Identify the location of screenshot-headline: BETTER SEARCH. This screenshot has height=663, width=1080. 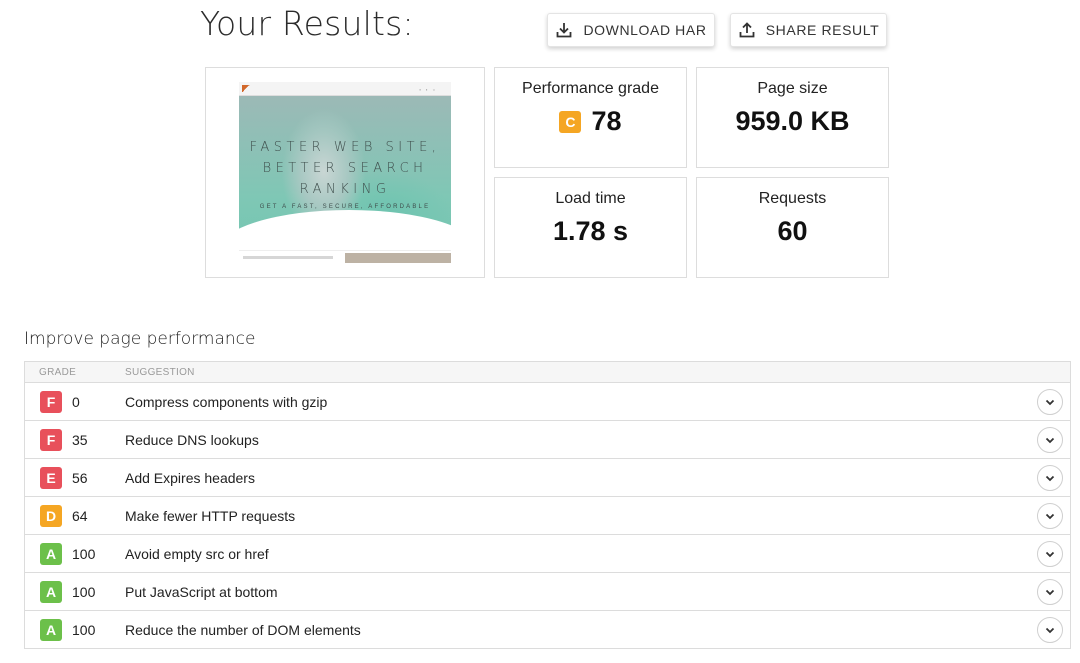
(345, 168).